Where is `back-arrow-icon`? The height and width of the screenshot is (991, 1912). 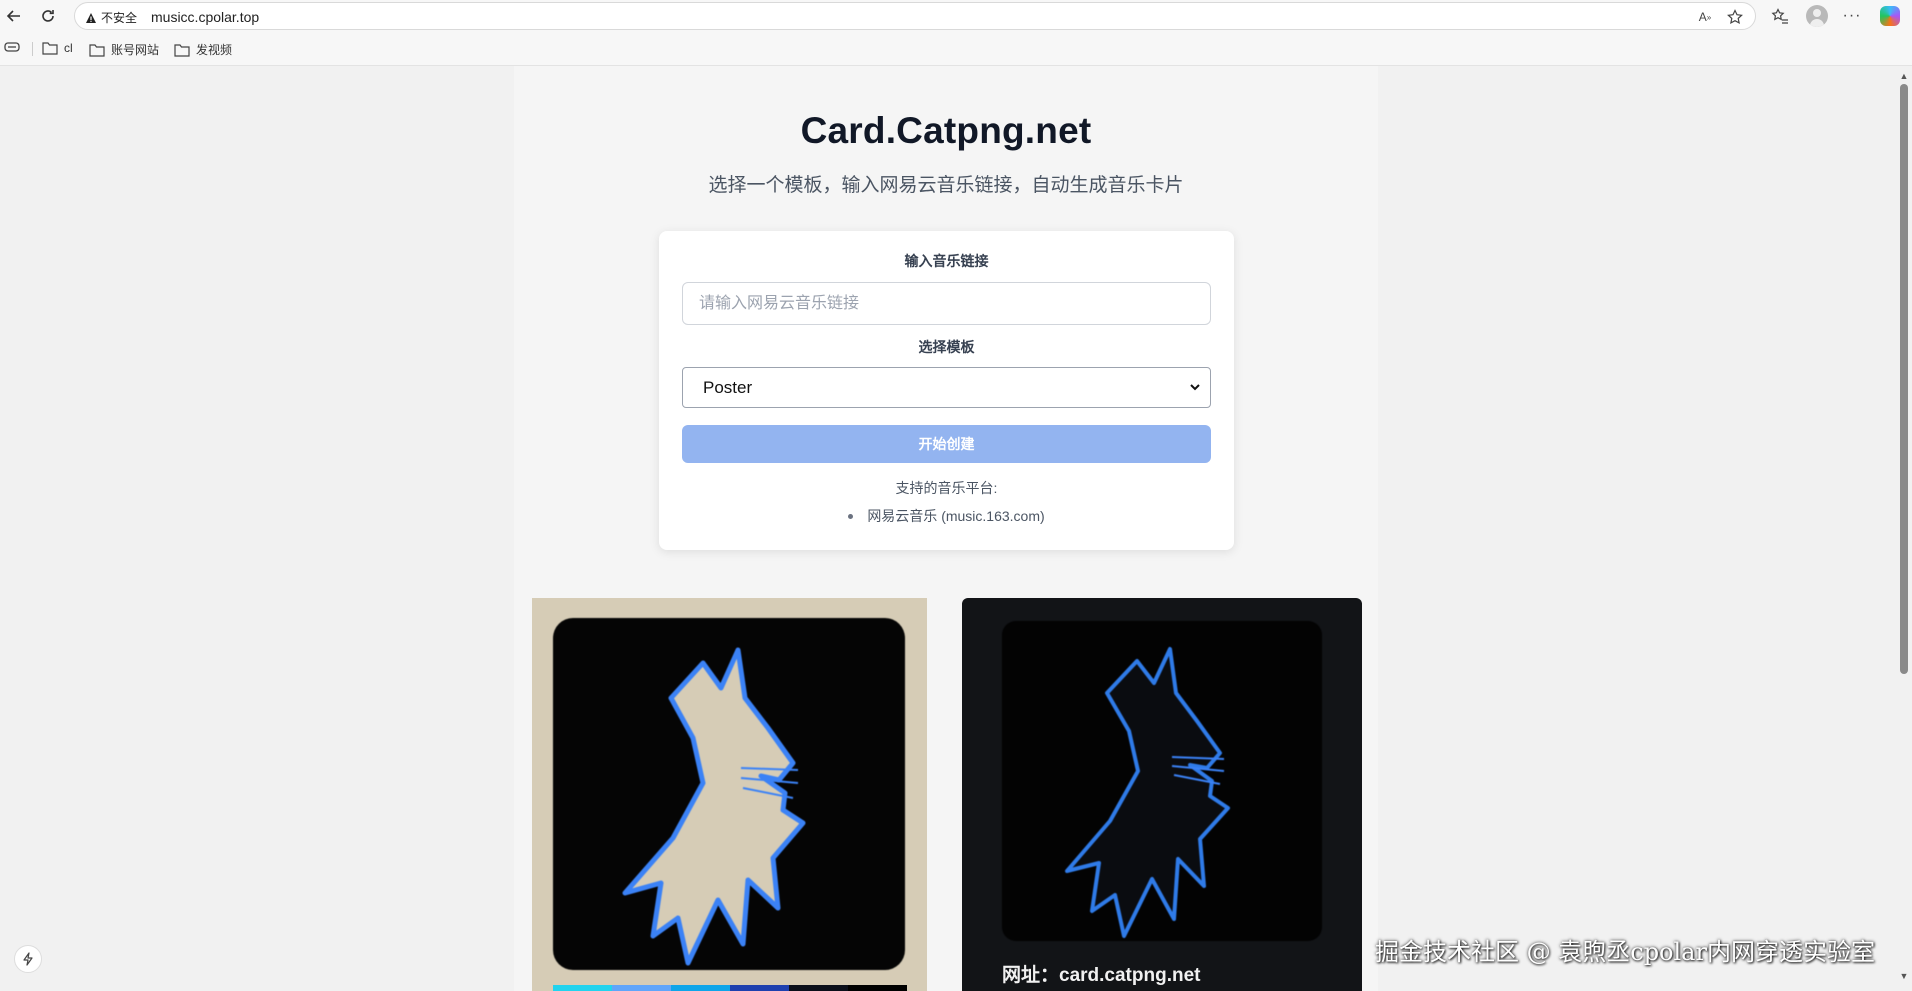
back-arrow-icon is located at coordinates (13, 16).